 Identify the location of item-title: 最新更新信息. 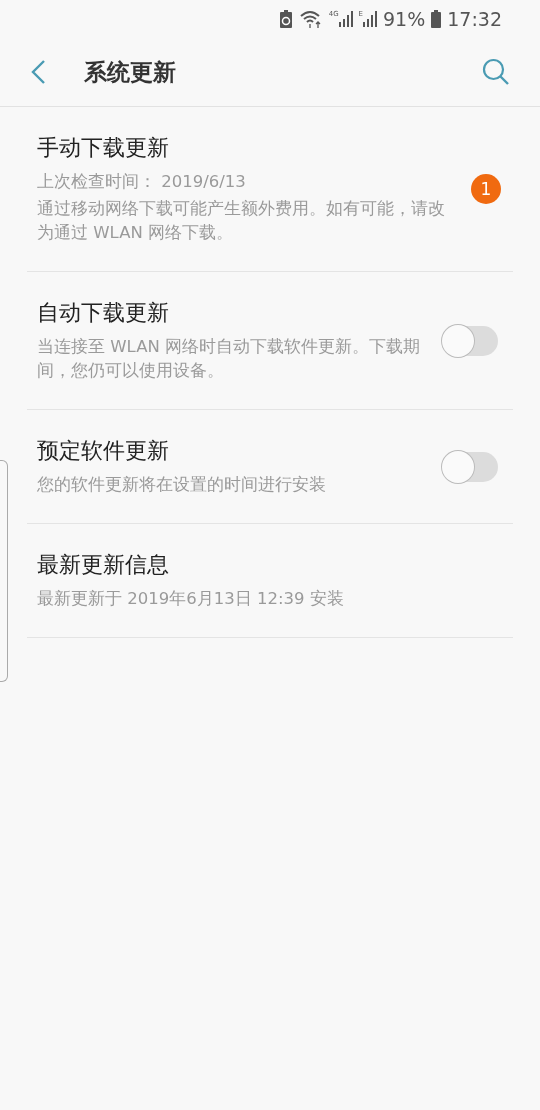
(103, 565).